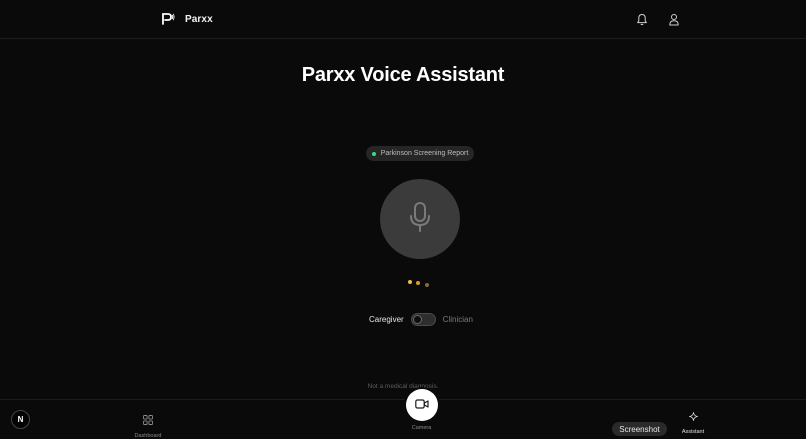 The image size is (806, 439). Describe the element at coordinates (403, 75) in the screenshot. I see `page-title: Parxx Voice Assistant` at that location.